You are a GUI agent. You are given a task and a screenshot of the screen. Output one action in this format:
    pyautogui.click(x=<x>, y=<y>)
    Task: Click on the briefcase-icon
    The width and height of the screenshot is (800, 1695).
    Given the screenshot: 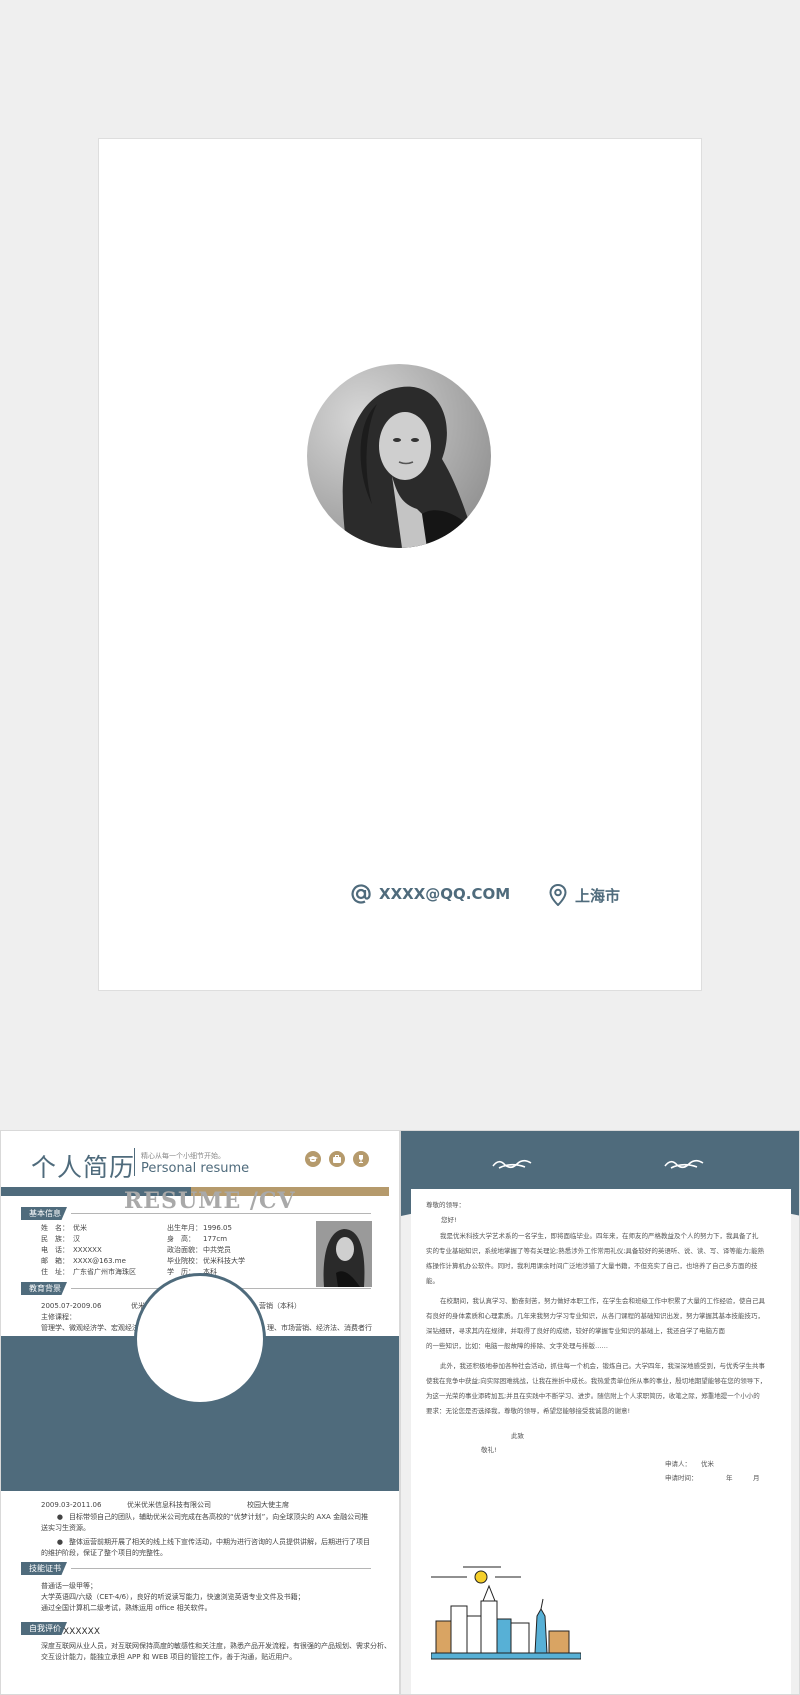 What is the action you would take?
    pyautogui.click(x=337, y=1159)
    